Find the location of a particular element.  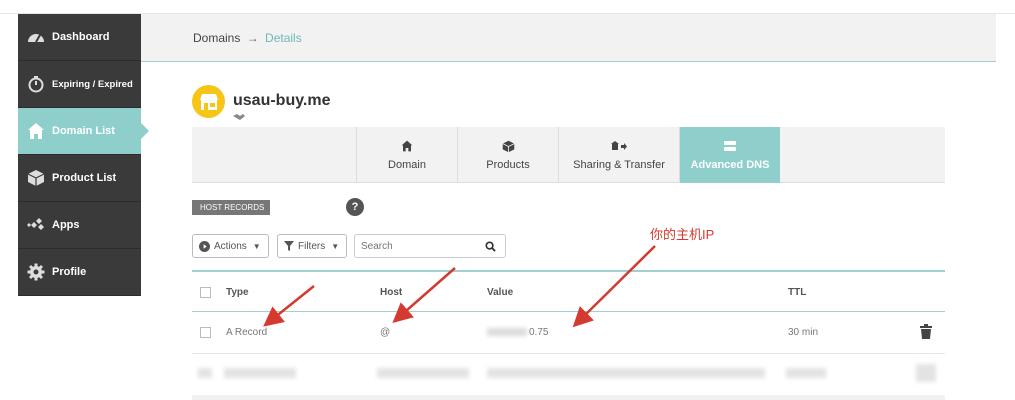

host-records-label: HOST RECORDS is located at coordinates (231, 207).